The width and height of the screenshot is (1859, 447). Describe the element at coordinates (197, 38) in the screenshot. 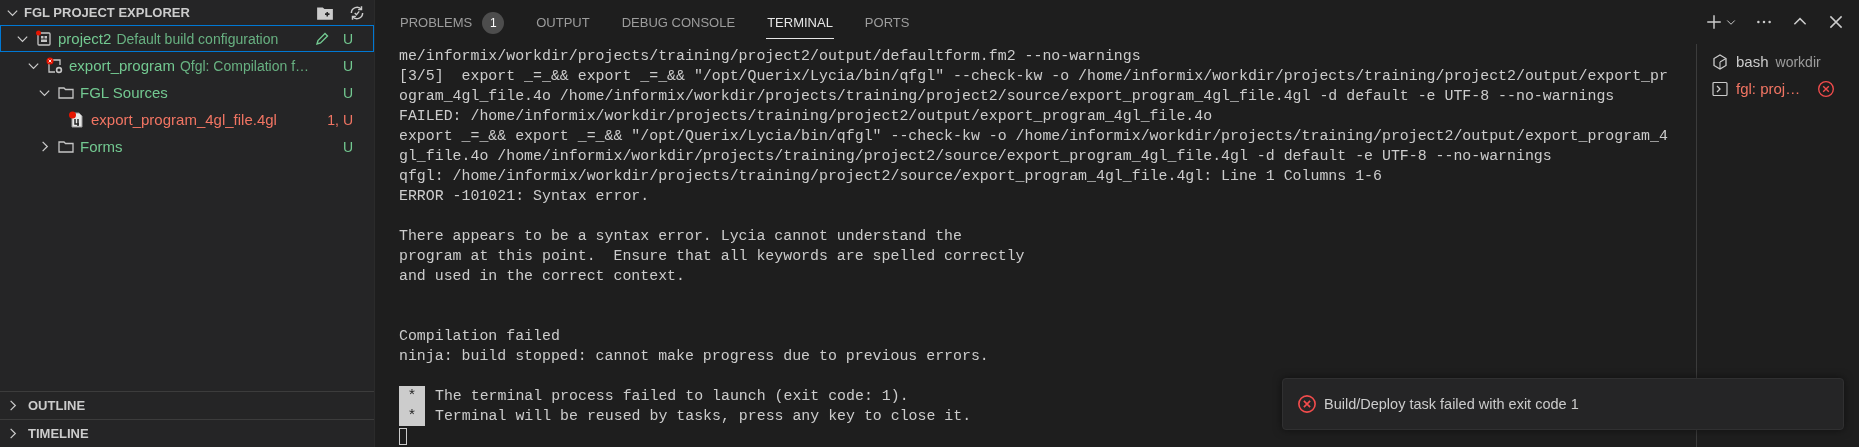

I see `item-description: Default build configuration` at that location.